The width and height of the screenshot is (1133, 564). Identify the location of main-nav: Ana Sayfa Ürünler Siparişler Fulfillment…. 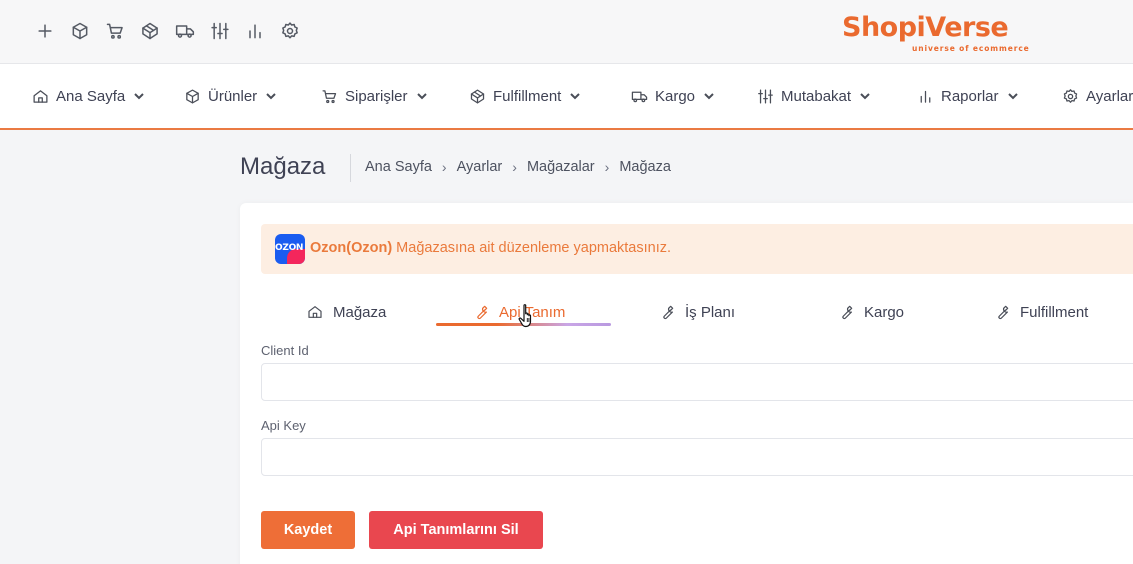
(566, 97).